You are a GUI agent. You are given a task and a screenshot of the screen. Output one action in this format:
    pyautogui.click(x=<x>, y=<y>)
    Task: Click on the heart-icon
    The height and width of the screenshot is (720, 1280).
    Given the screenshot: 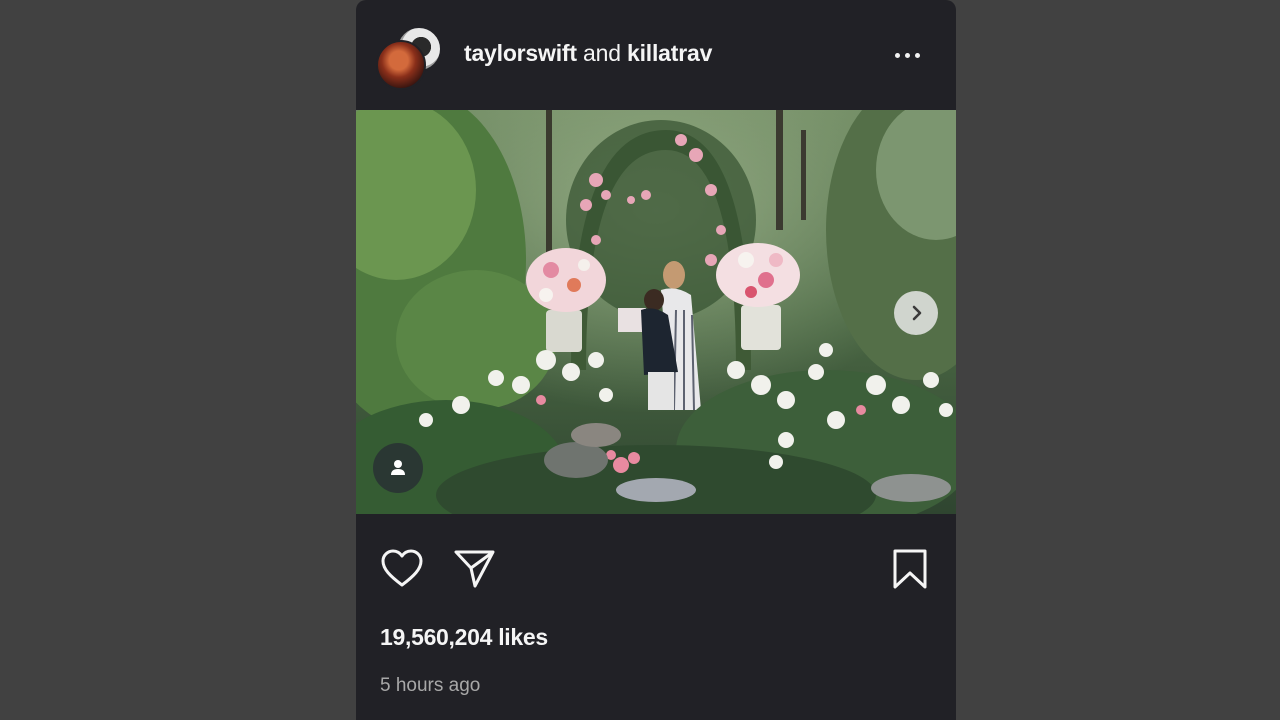 What is the action you would take?
    pyautogui.click(x=402, y=568)
    